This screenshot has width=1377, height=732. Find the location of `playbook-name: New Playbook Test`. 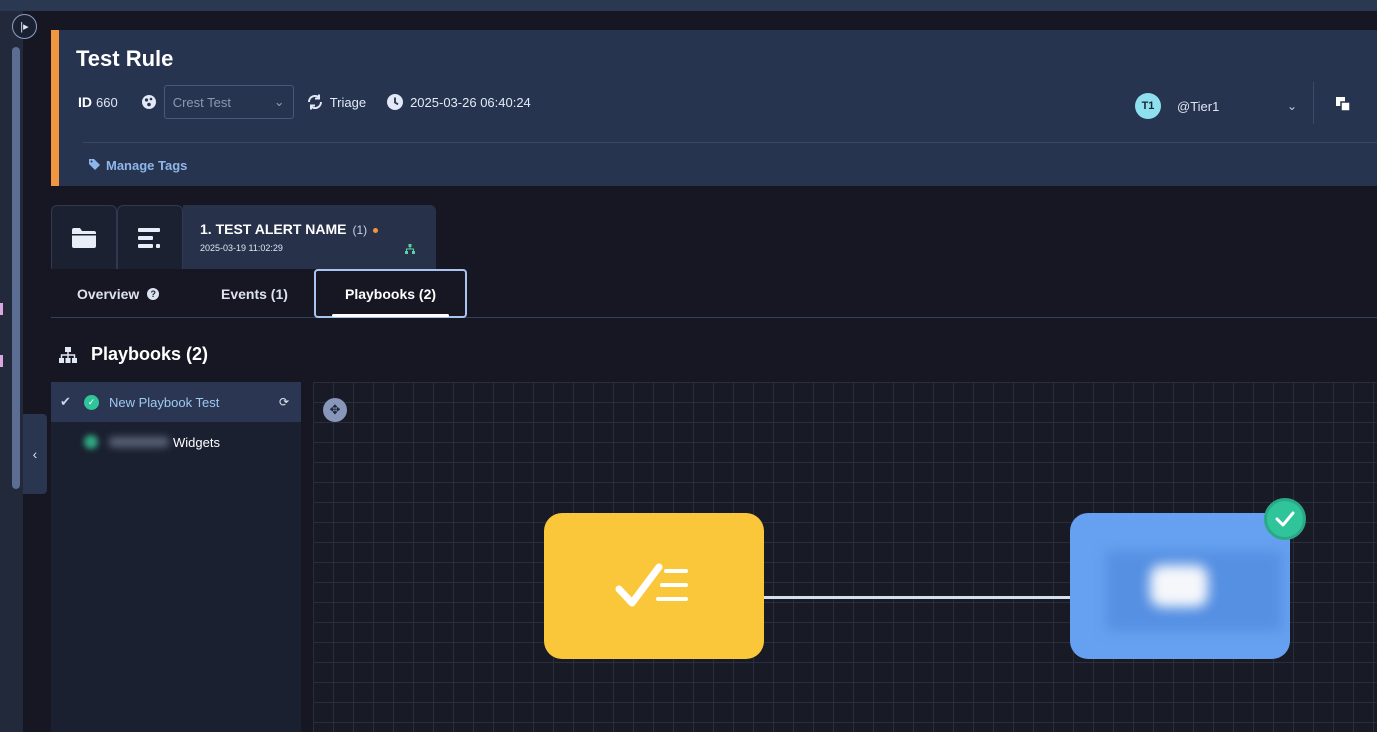

playbook-name: New Playbook Test is located at coordinates (164, 402).